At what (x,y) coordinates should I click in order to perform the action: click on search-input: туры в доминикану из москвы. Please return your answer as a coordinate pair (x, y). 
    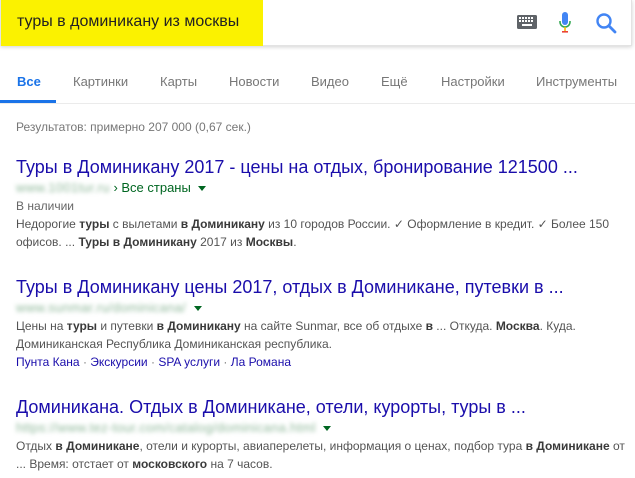
    Looking at the image, I should click on (128, 22).